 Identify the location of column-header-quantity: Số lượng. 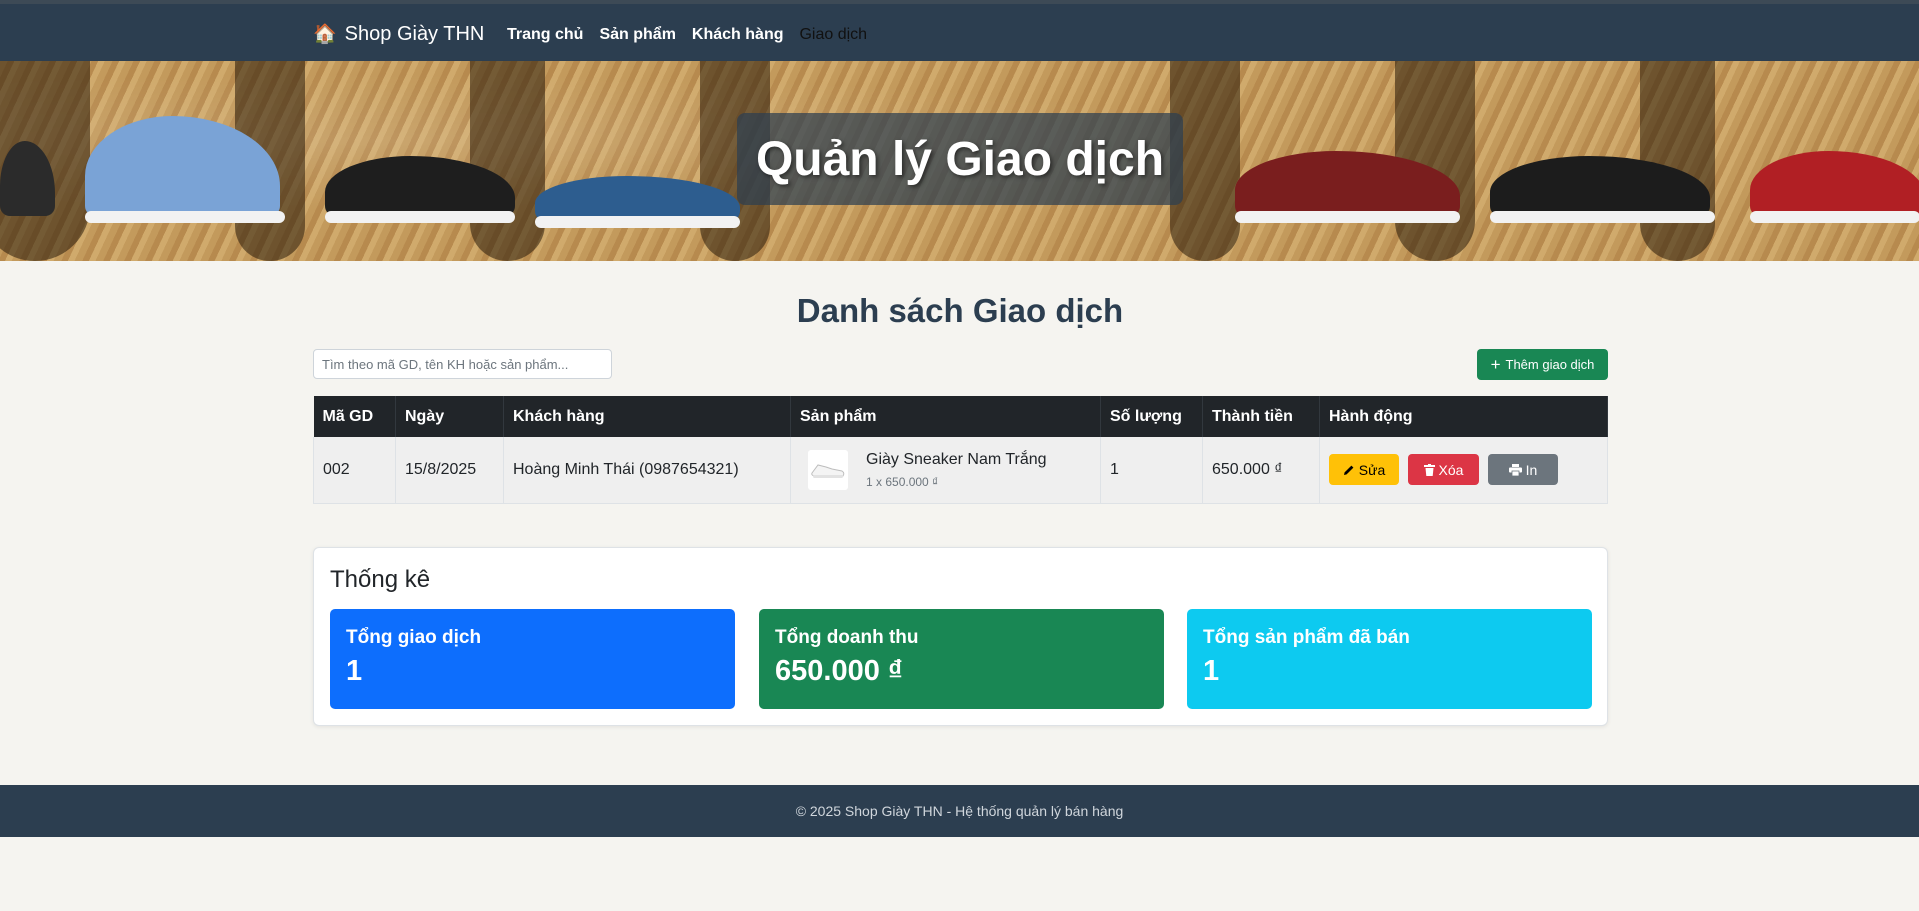
(1151, 416).